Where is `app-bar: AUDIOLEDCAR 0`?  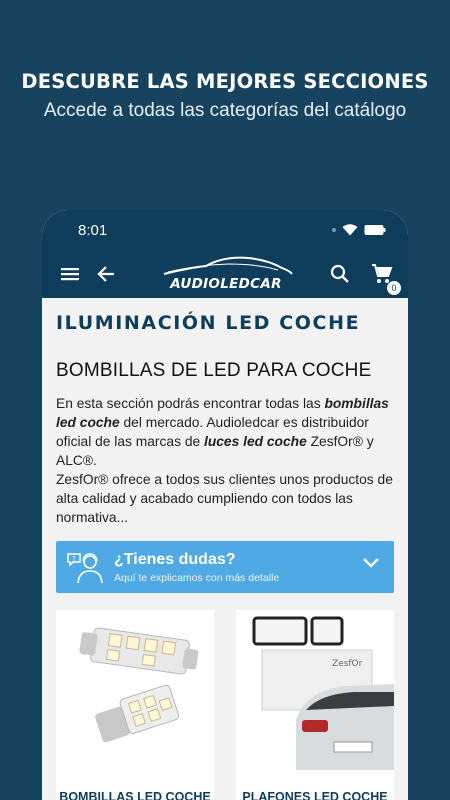
app-bar: AUDIOLEDCAR 0 is located at coordinates (225, 274).